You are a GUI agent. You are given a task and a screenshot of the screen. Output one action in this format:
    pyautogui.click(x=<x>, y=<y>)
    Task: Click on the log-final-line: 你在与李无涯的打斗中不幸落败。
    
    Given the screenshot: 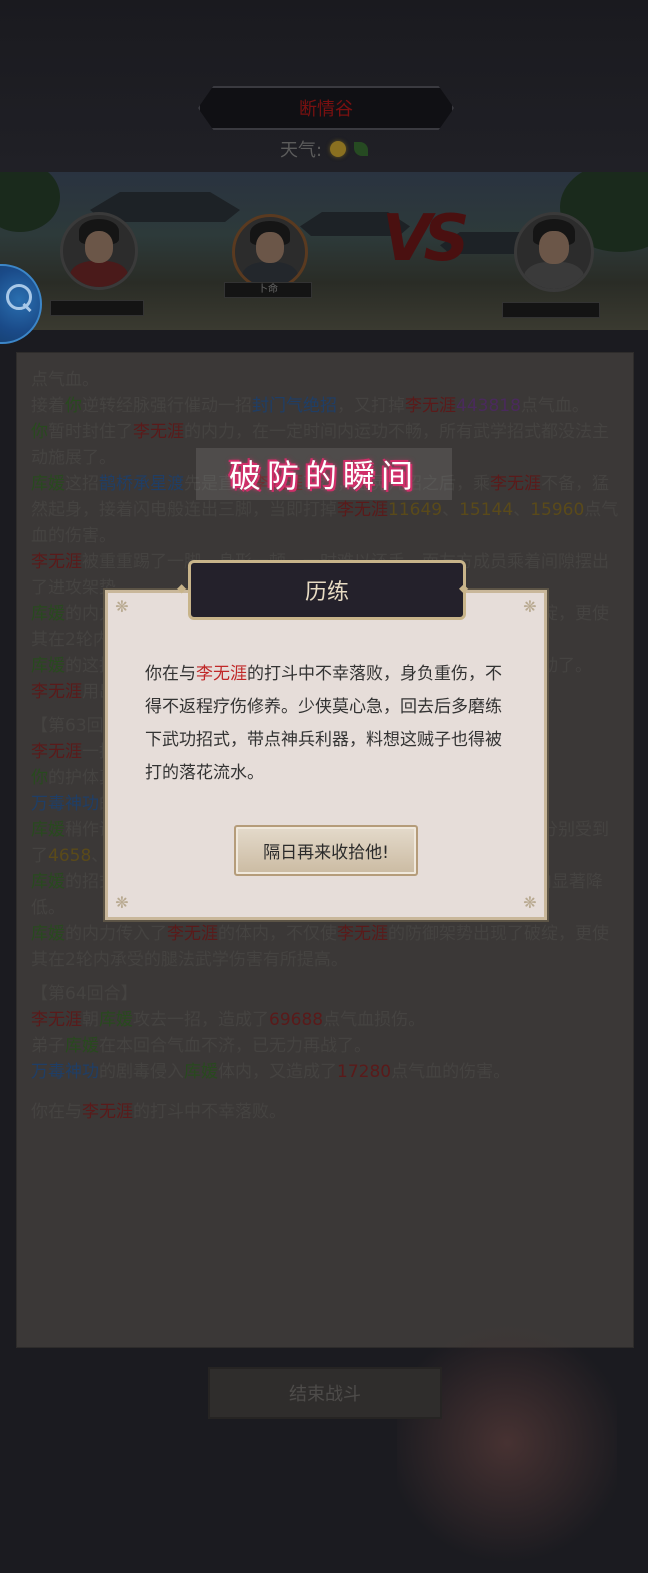 What is the action you would take?
    pyautogui.click(x=158, y=1112)
    